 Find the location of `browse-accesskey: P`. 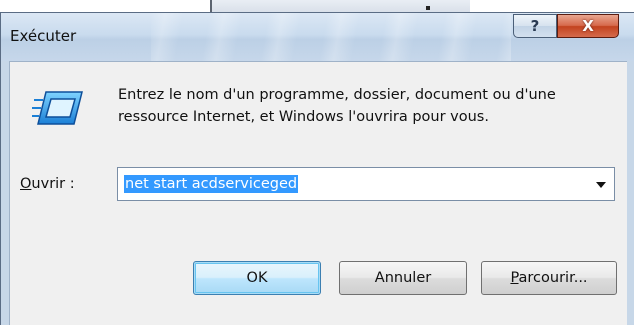

browse-accesskey: P is located at coordinates (514, 278).